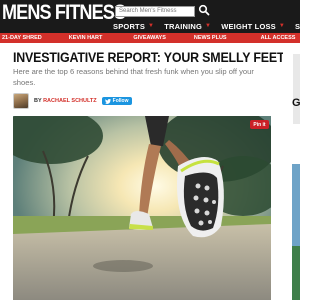  I want to click on nav-item-label: TRAINING, so click(183, 26).